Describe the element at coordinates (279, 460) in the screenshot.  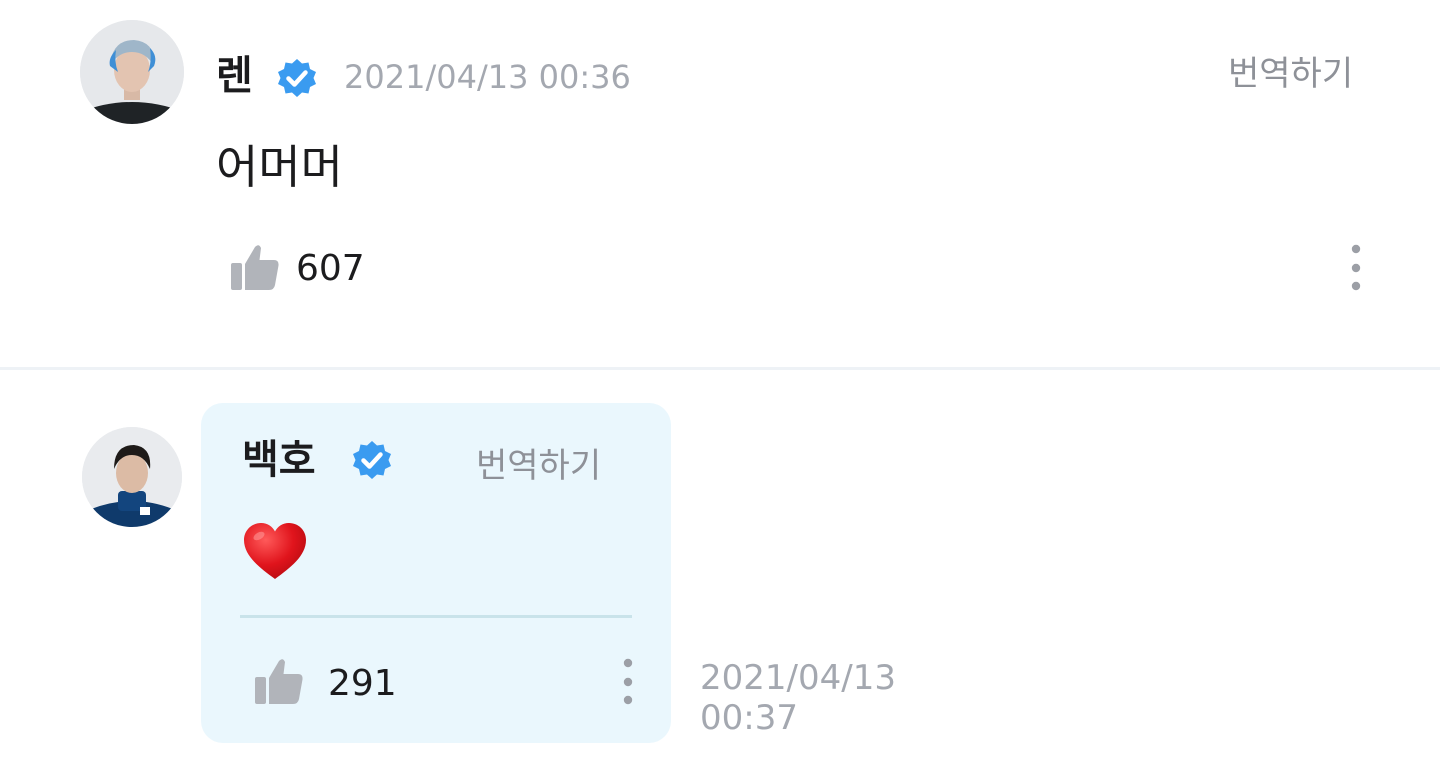
I see `author-name: 백호` at that location.